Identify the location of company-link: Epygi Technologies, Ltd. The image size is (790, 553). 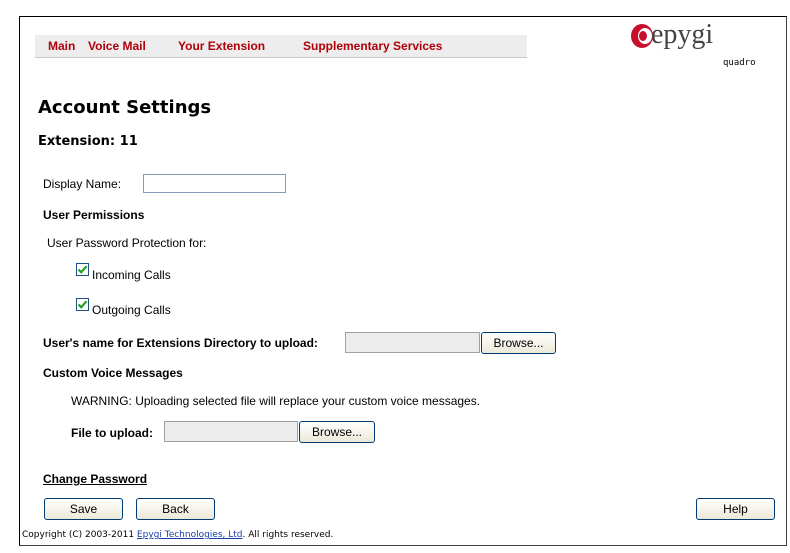
(190, 535).